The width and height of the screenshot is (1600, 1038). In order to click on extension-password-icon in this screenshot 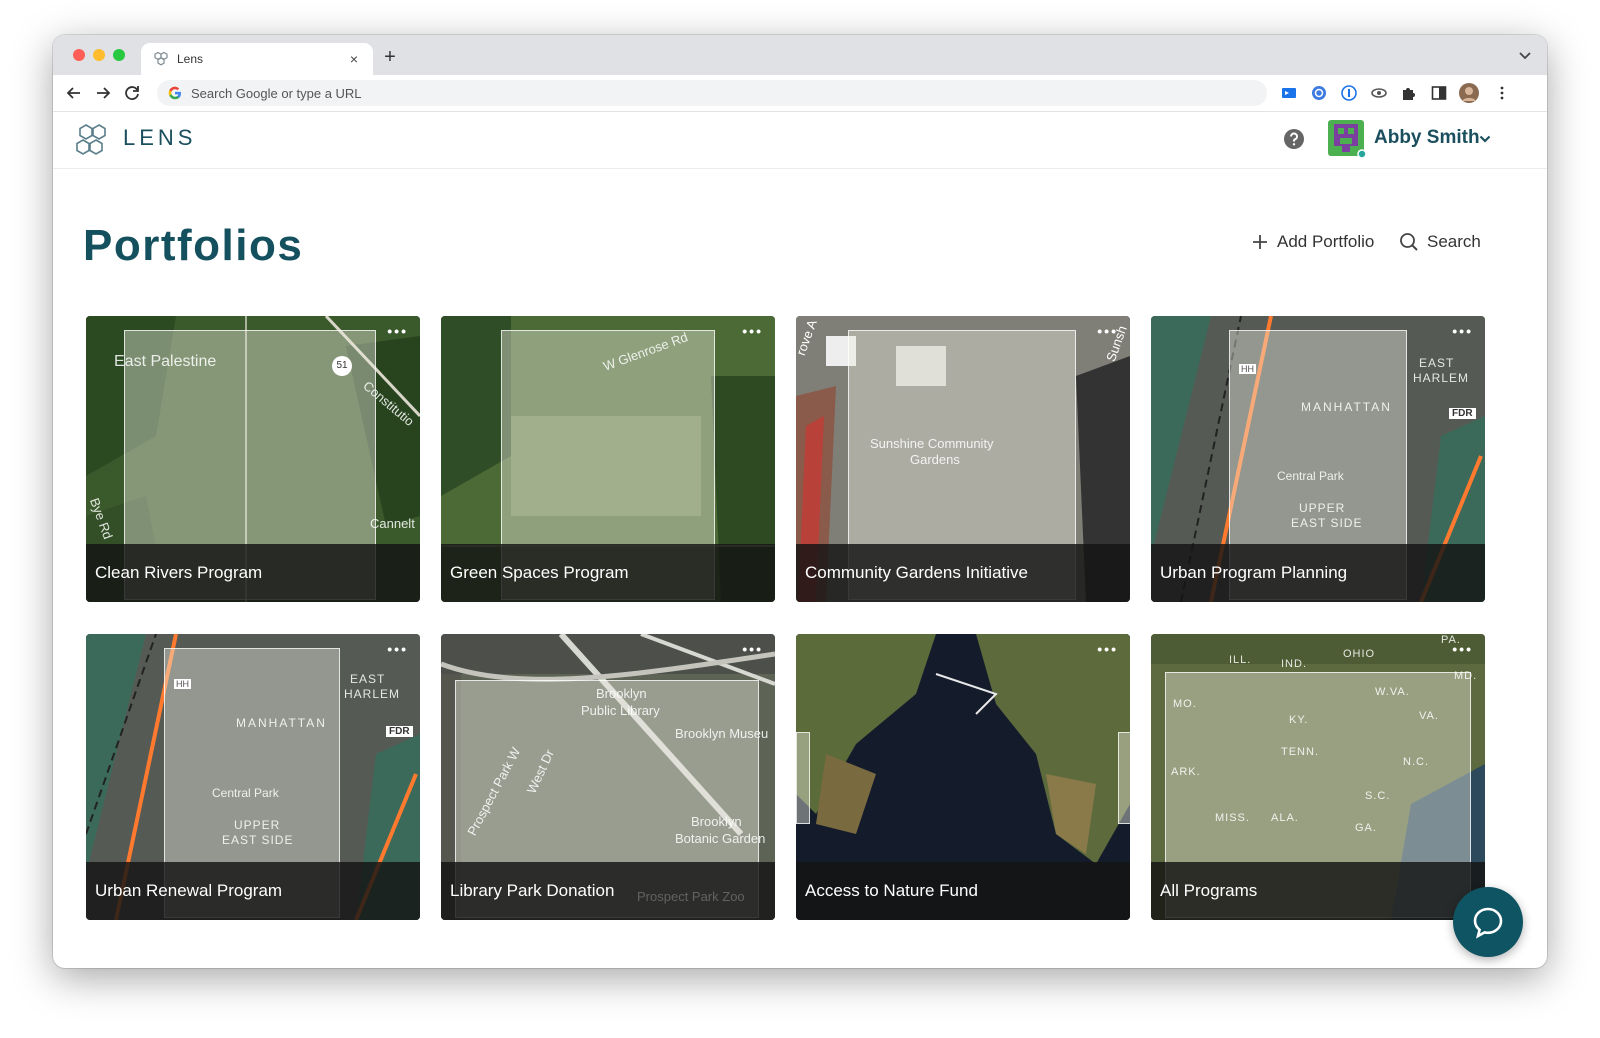, I will do `click(1349, 93)`.